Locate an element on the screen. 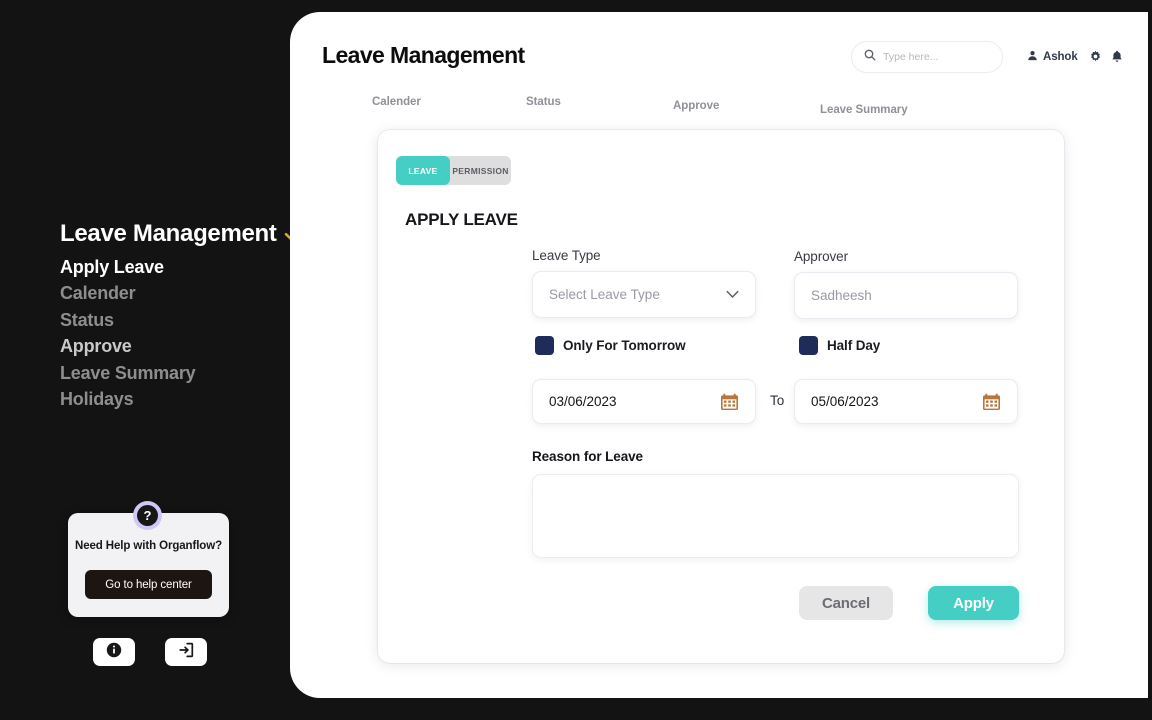 The image size is (1152, 720). approver-input: Sadheesh is located at coordinates (906, 295).